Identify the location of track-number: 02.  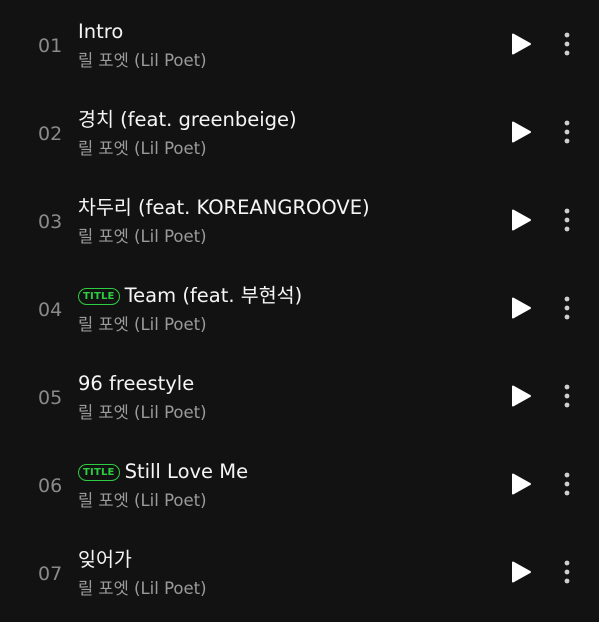
(50, 134).